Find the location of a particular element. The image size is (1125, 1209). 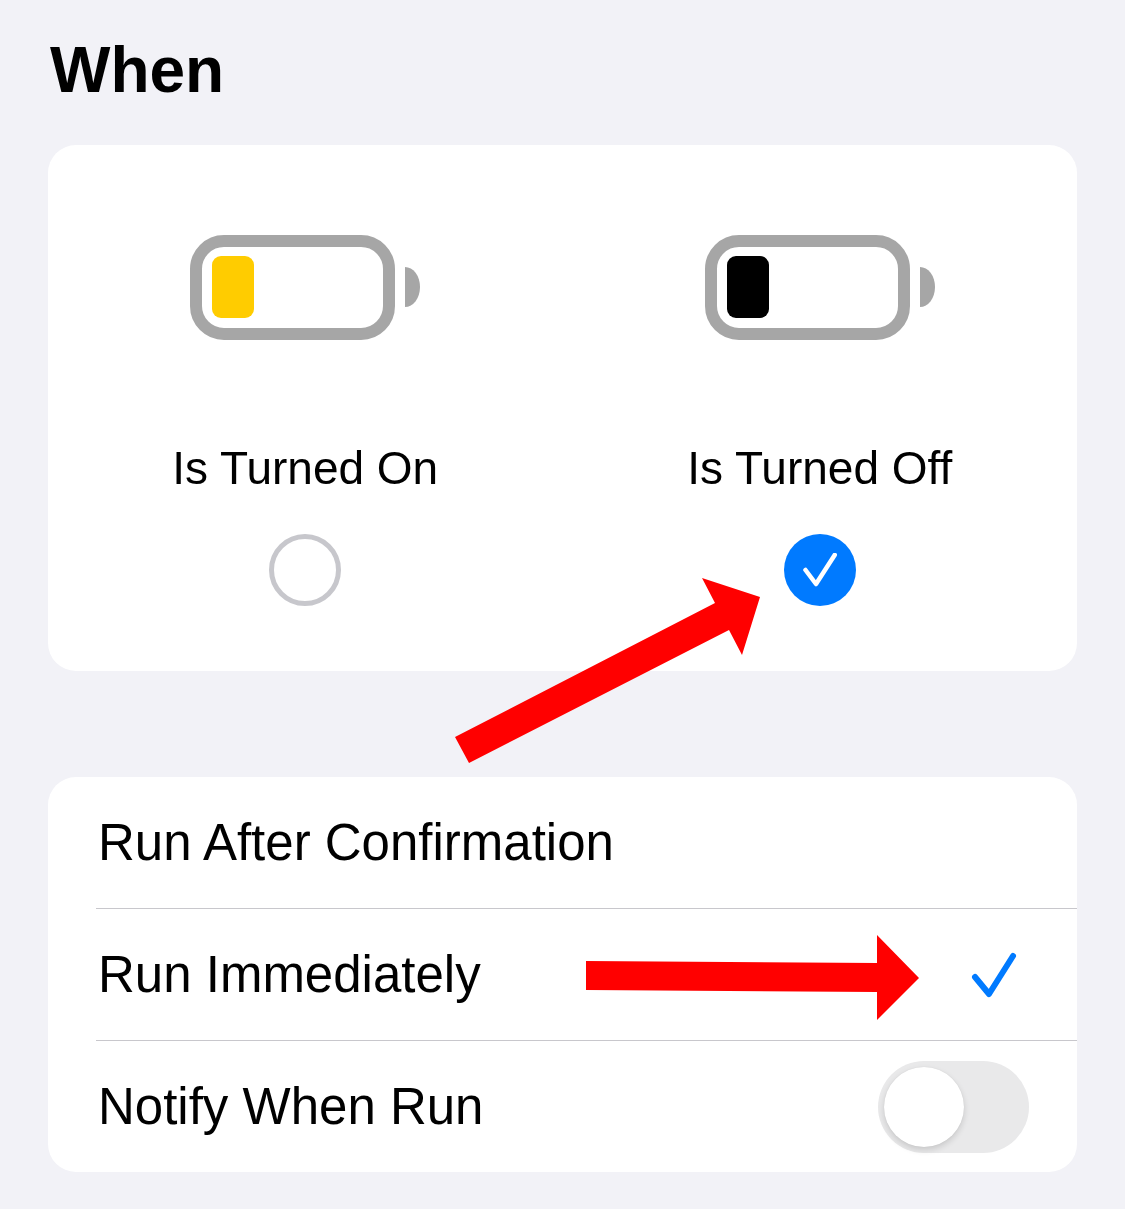

option-label: Is Turned Off is located at coordinates (820, 468).